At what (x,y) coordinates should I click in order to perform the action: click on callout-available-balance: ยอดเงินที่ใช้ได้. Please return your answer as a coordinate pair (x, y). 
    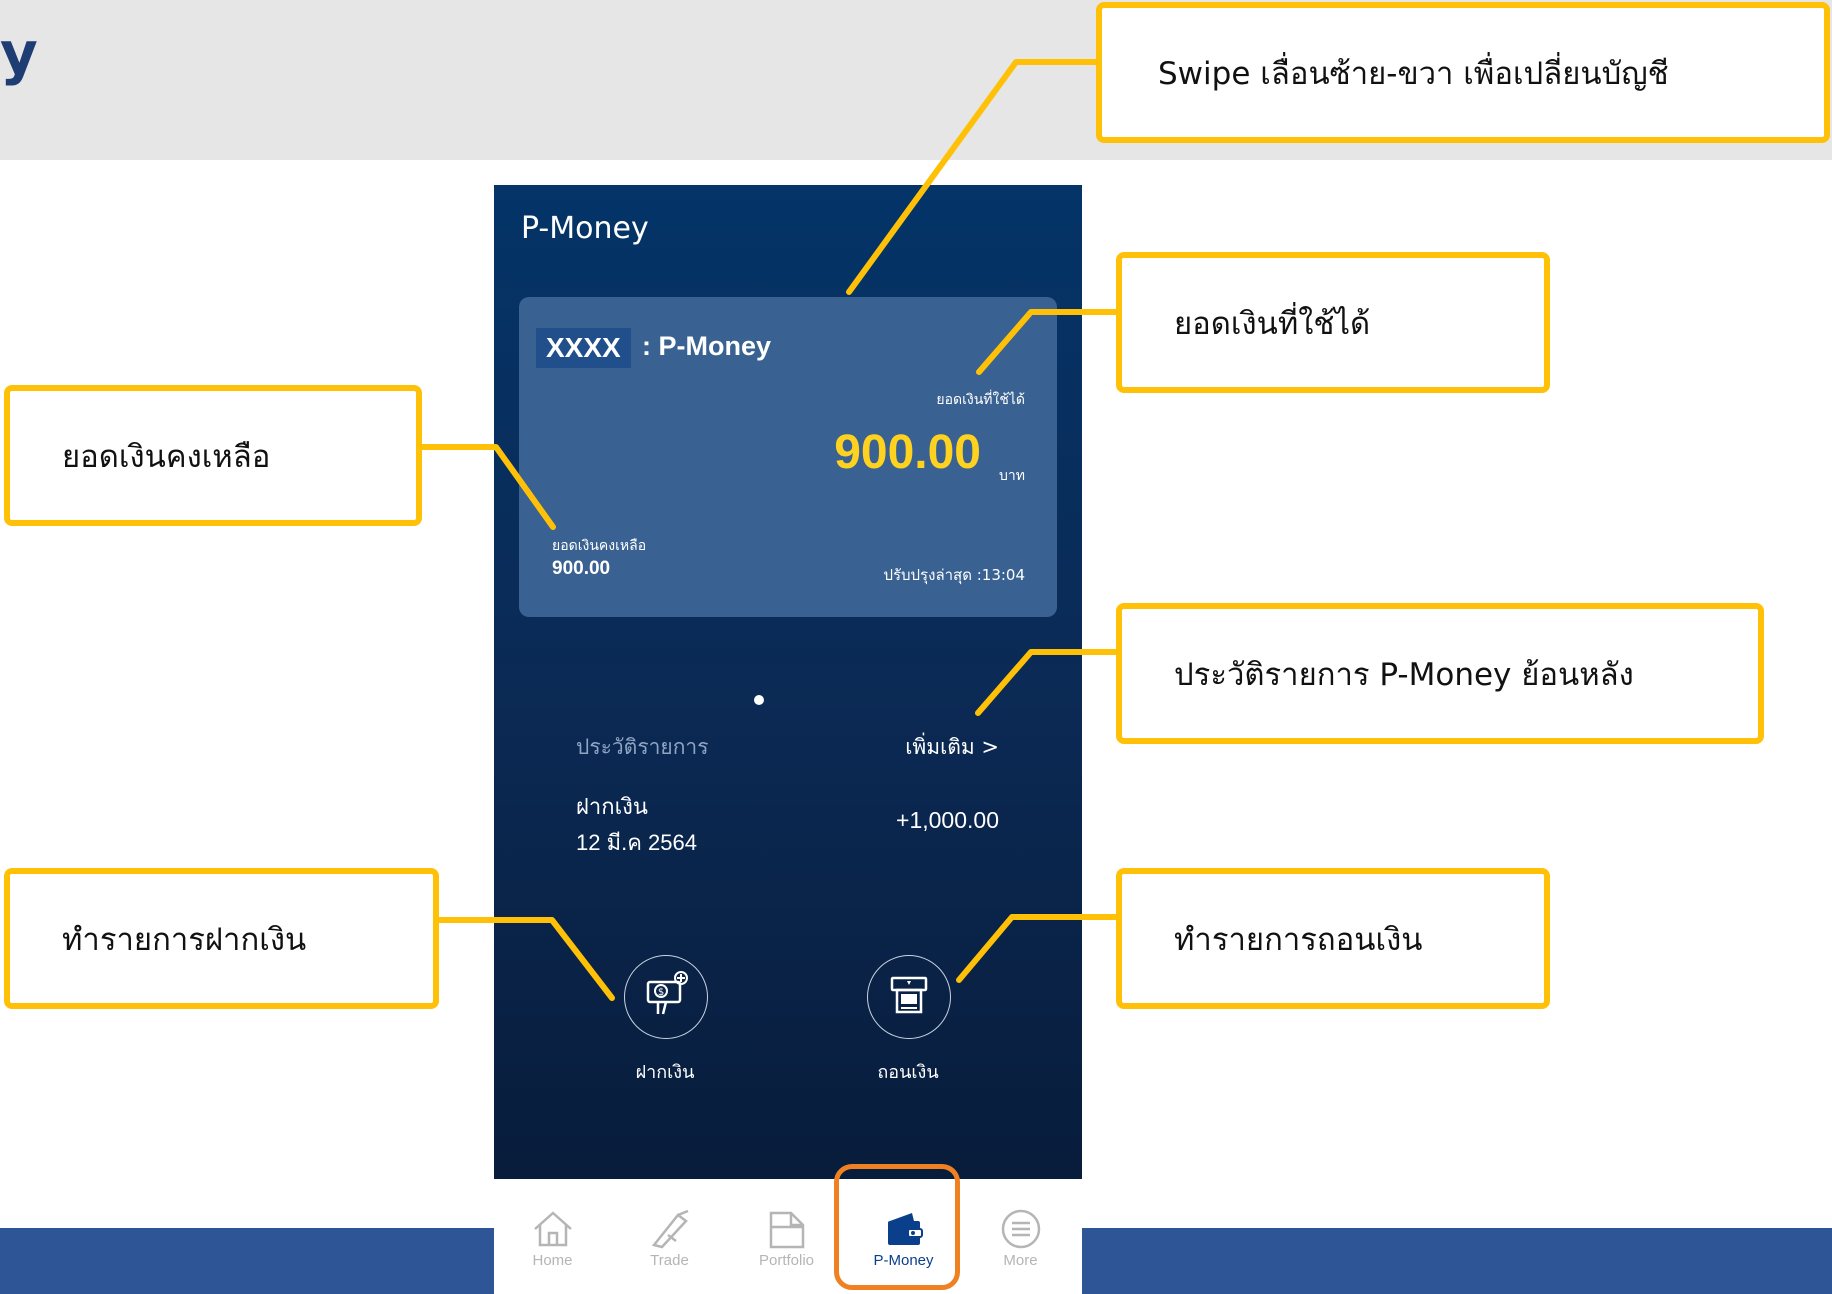
    Looking at the image, I should click on (1333, 322).